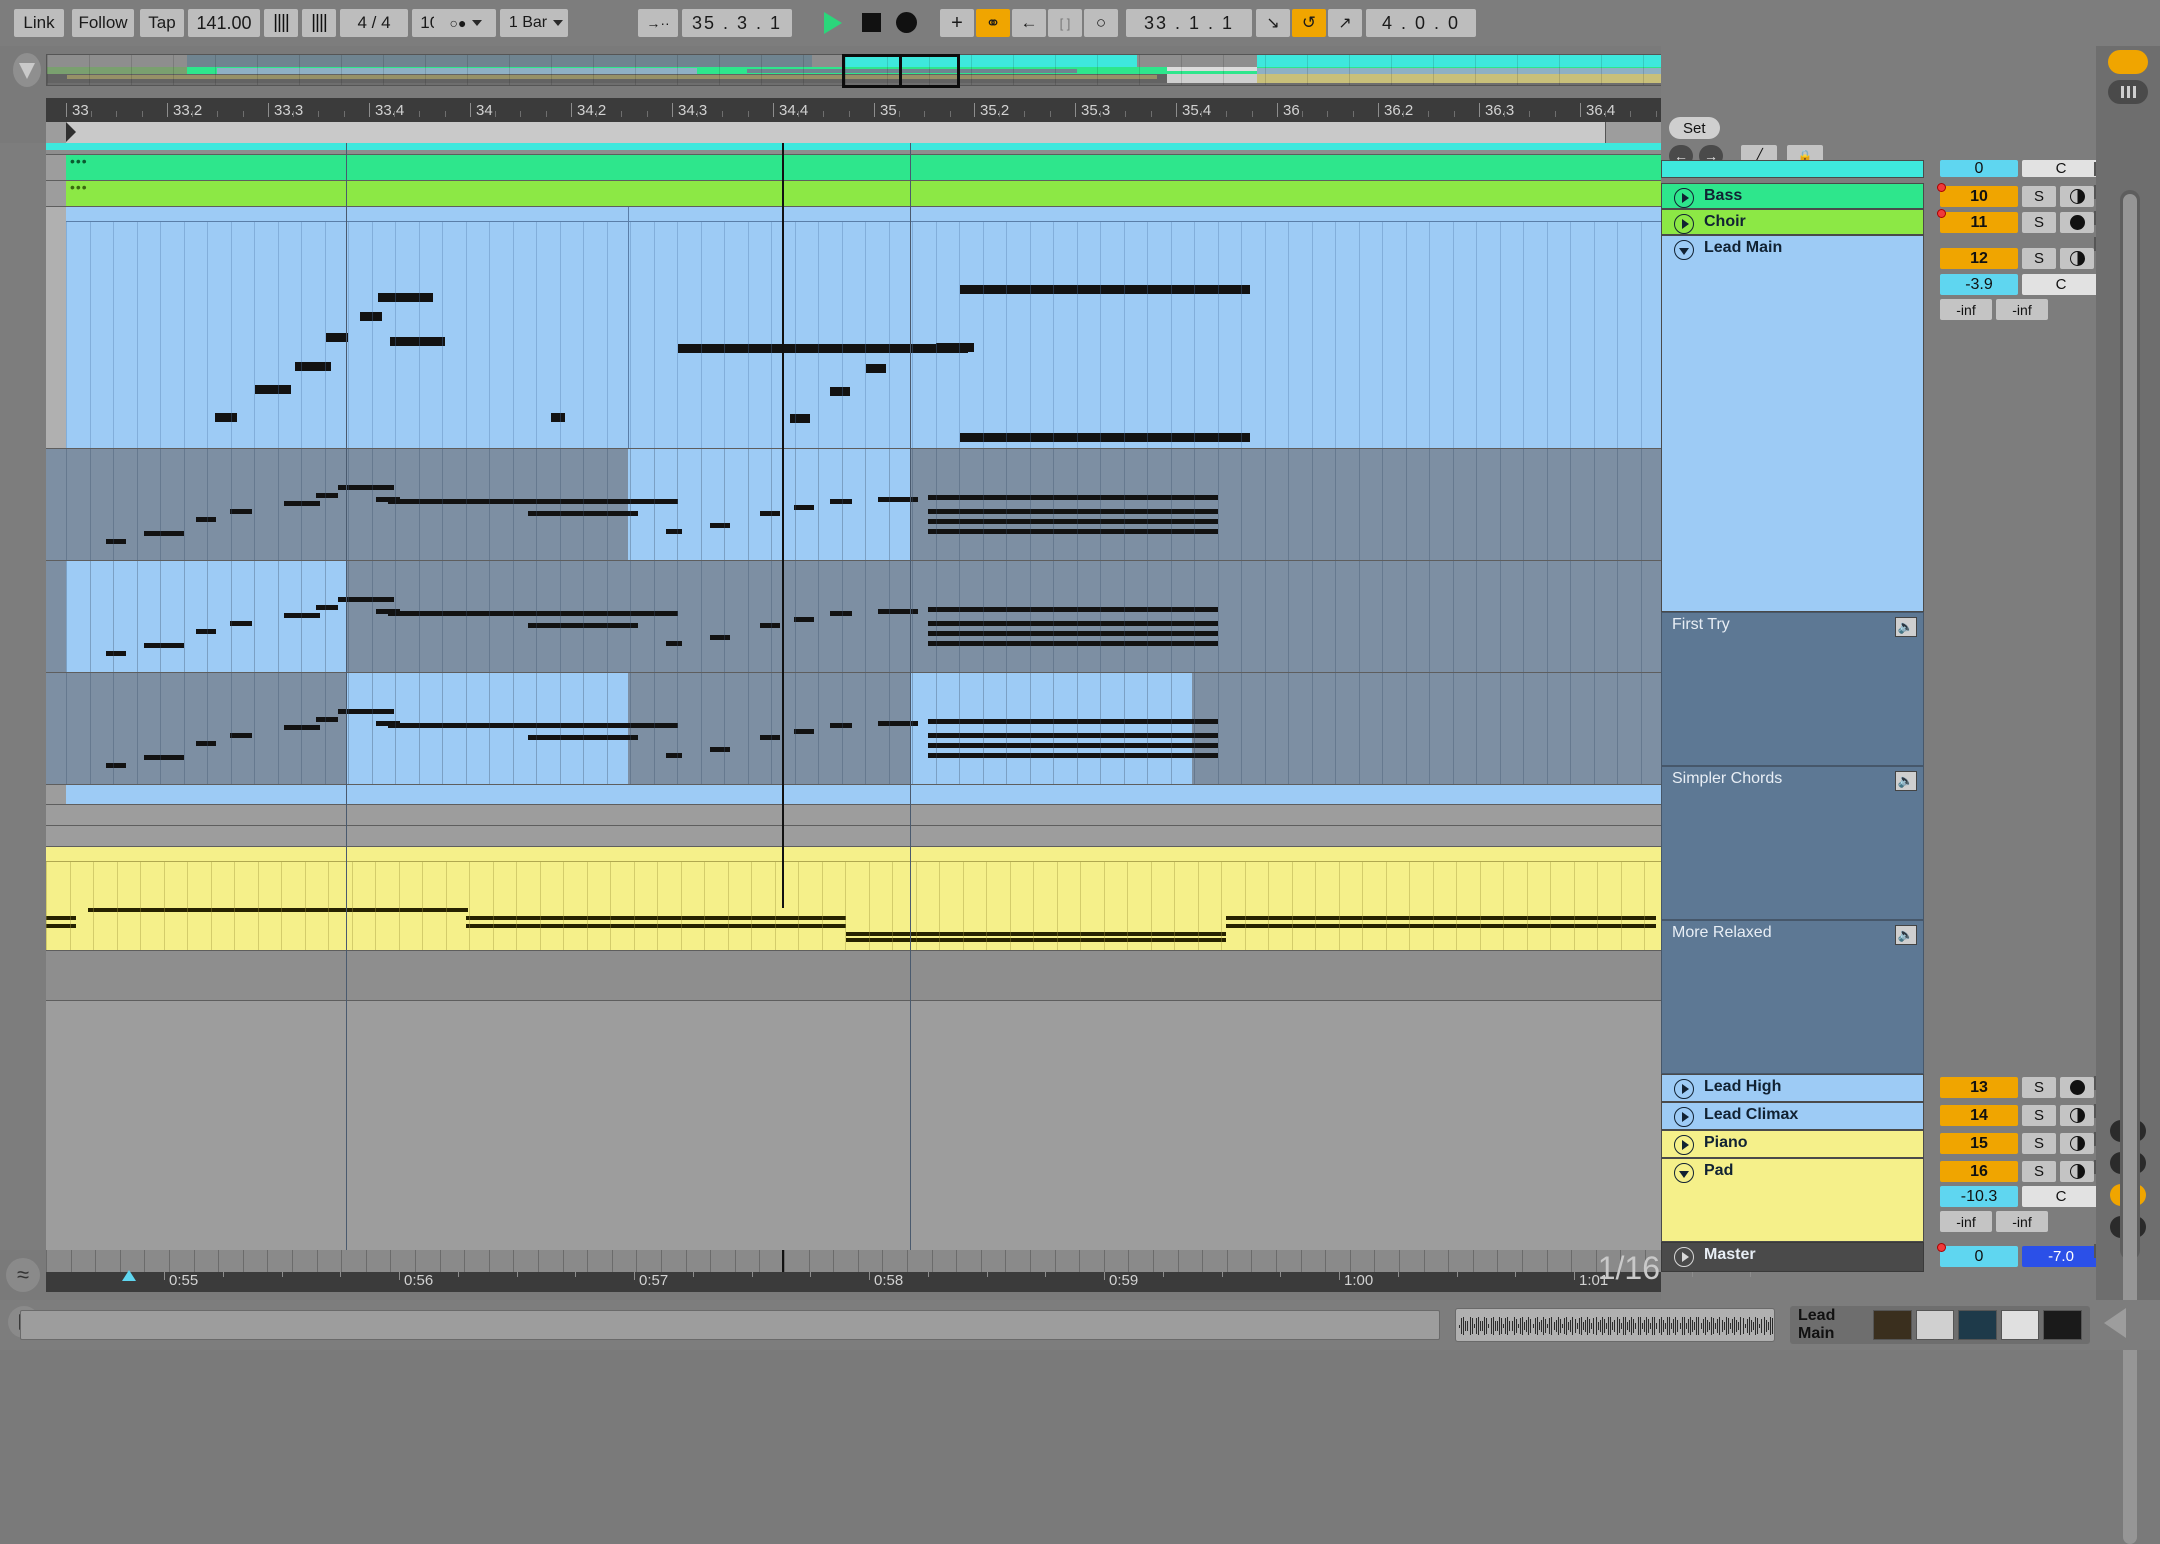  What do you see at coordinates (737, 23) in the screenshot?
I see `arrangement-position: 35 . 3 . 1` at bounding box center [737, 23].